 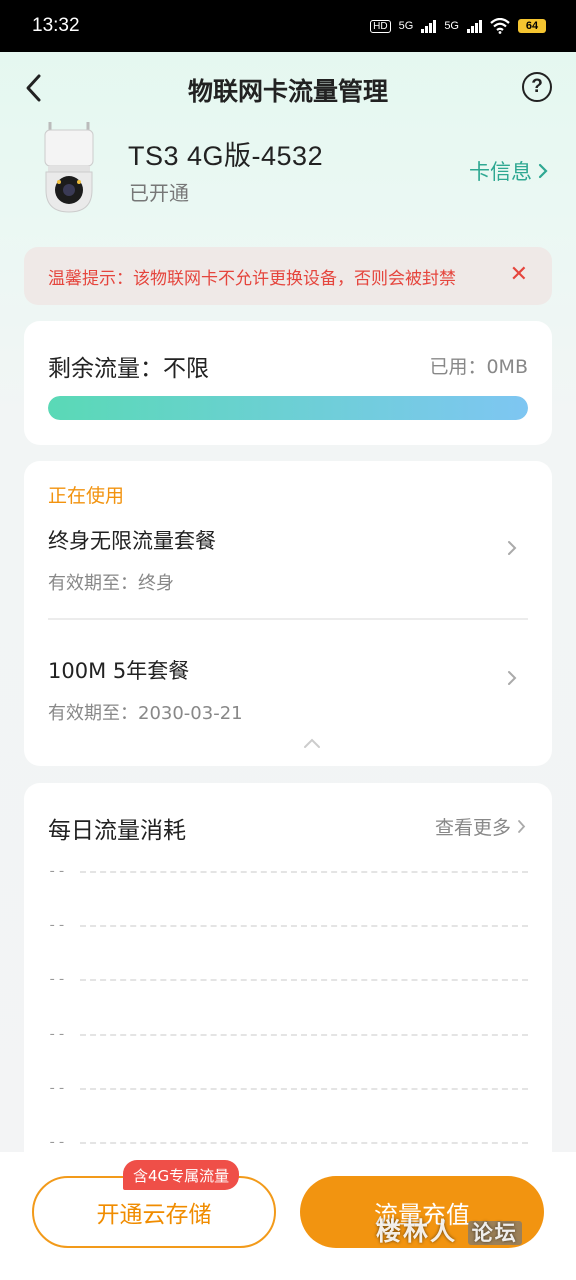 What do you see at coordinates (111, 583) in the screenshot?
I see `package-expiry: 有效期至：终身` at bounding box center [111, 583].